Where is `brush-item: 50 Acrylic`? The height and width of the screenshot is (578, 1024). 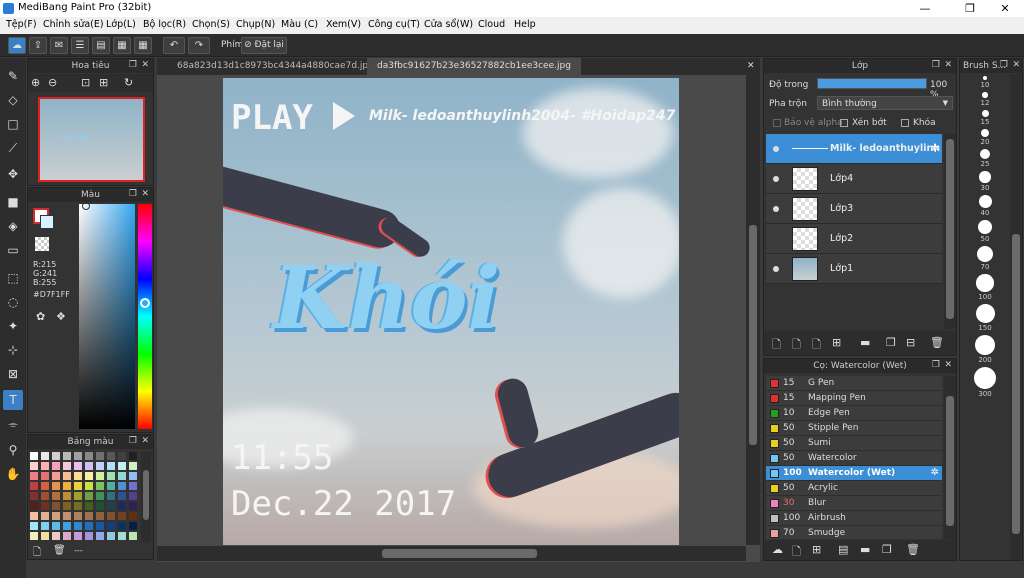 brush-item: 50 Acrylic is located at coordinates (854, 488).